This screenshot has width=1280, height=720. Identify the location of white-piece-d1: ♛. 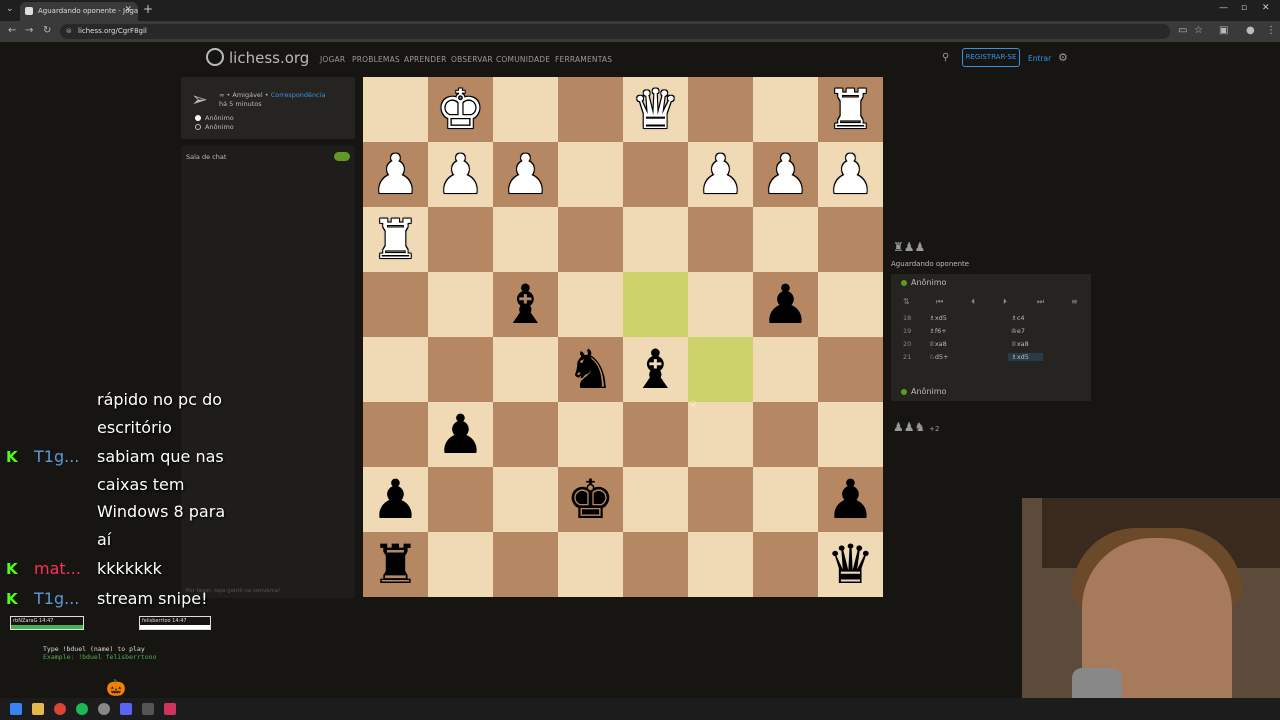
(655, 109).